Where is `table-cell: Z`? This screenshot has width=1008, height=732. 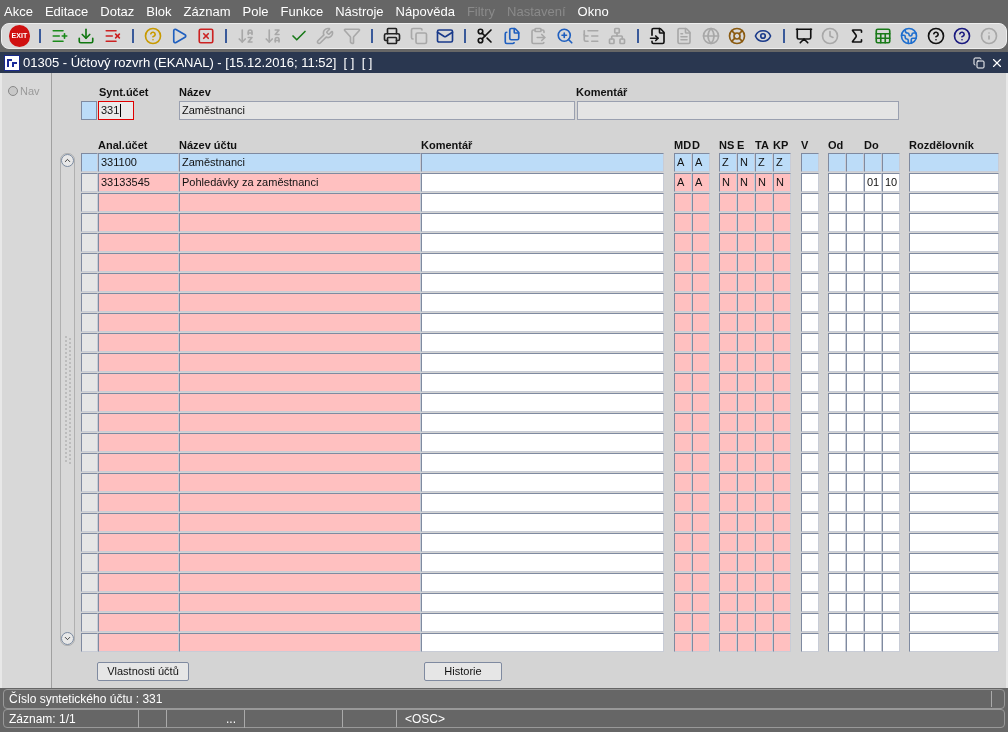
table-cell: Z is located at coordinates (764, 162).